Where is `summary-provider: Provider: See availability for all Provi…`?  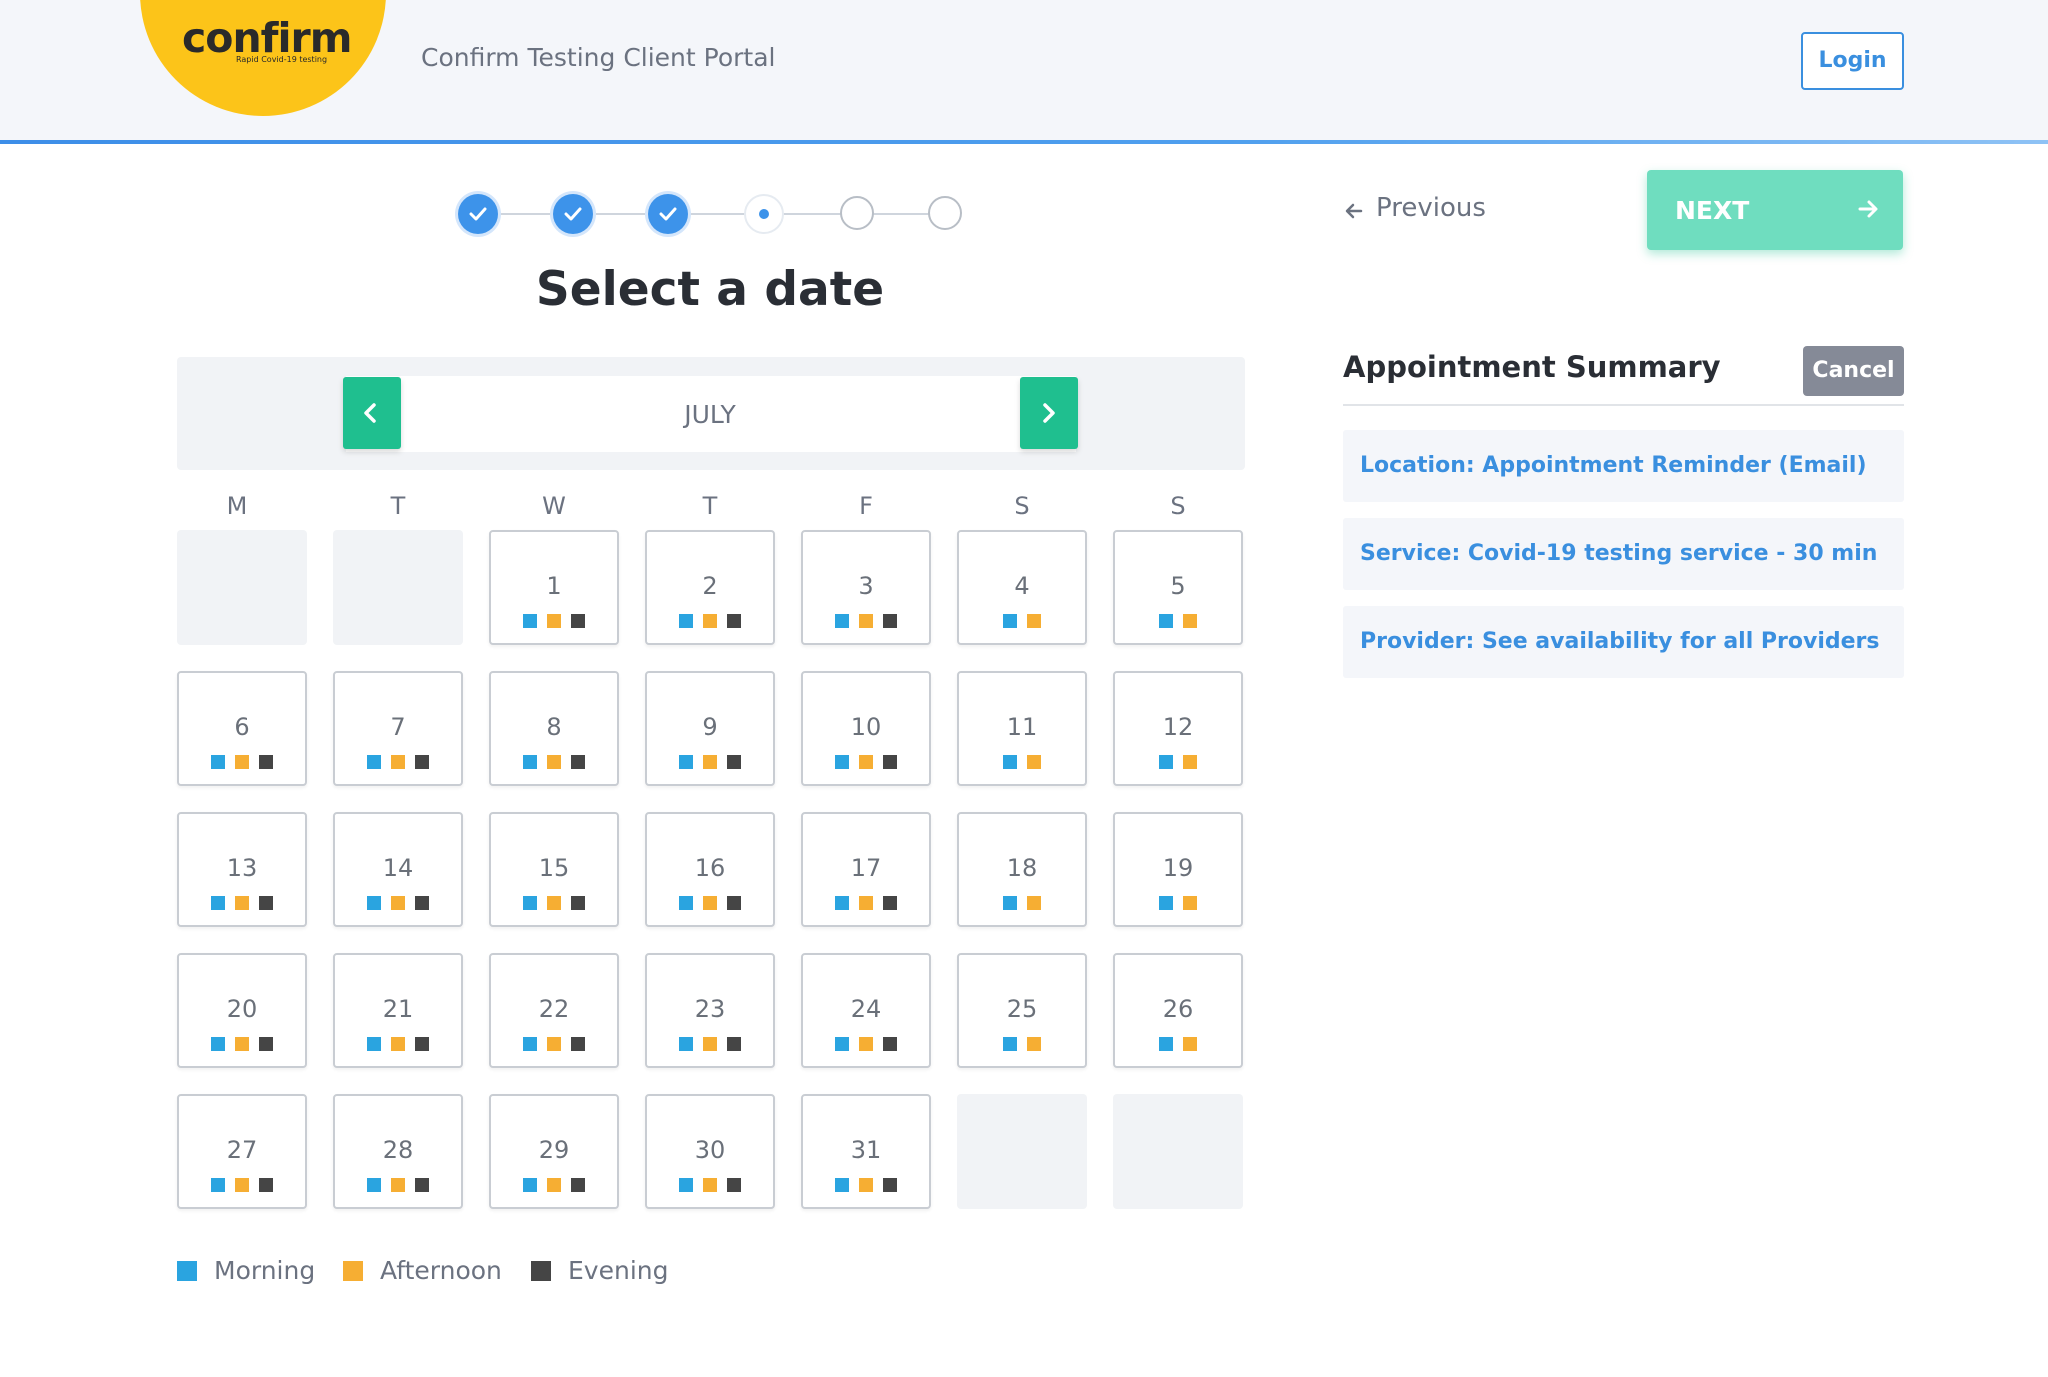 summary-provider: Provider: See availability for all Provi… is located at coordinates (1623, 642).